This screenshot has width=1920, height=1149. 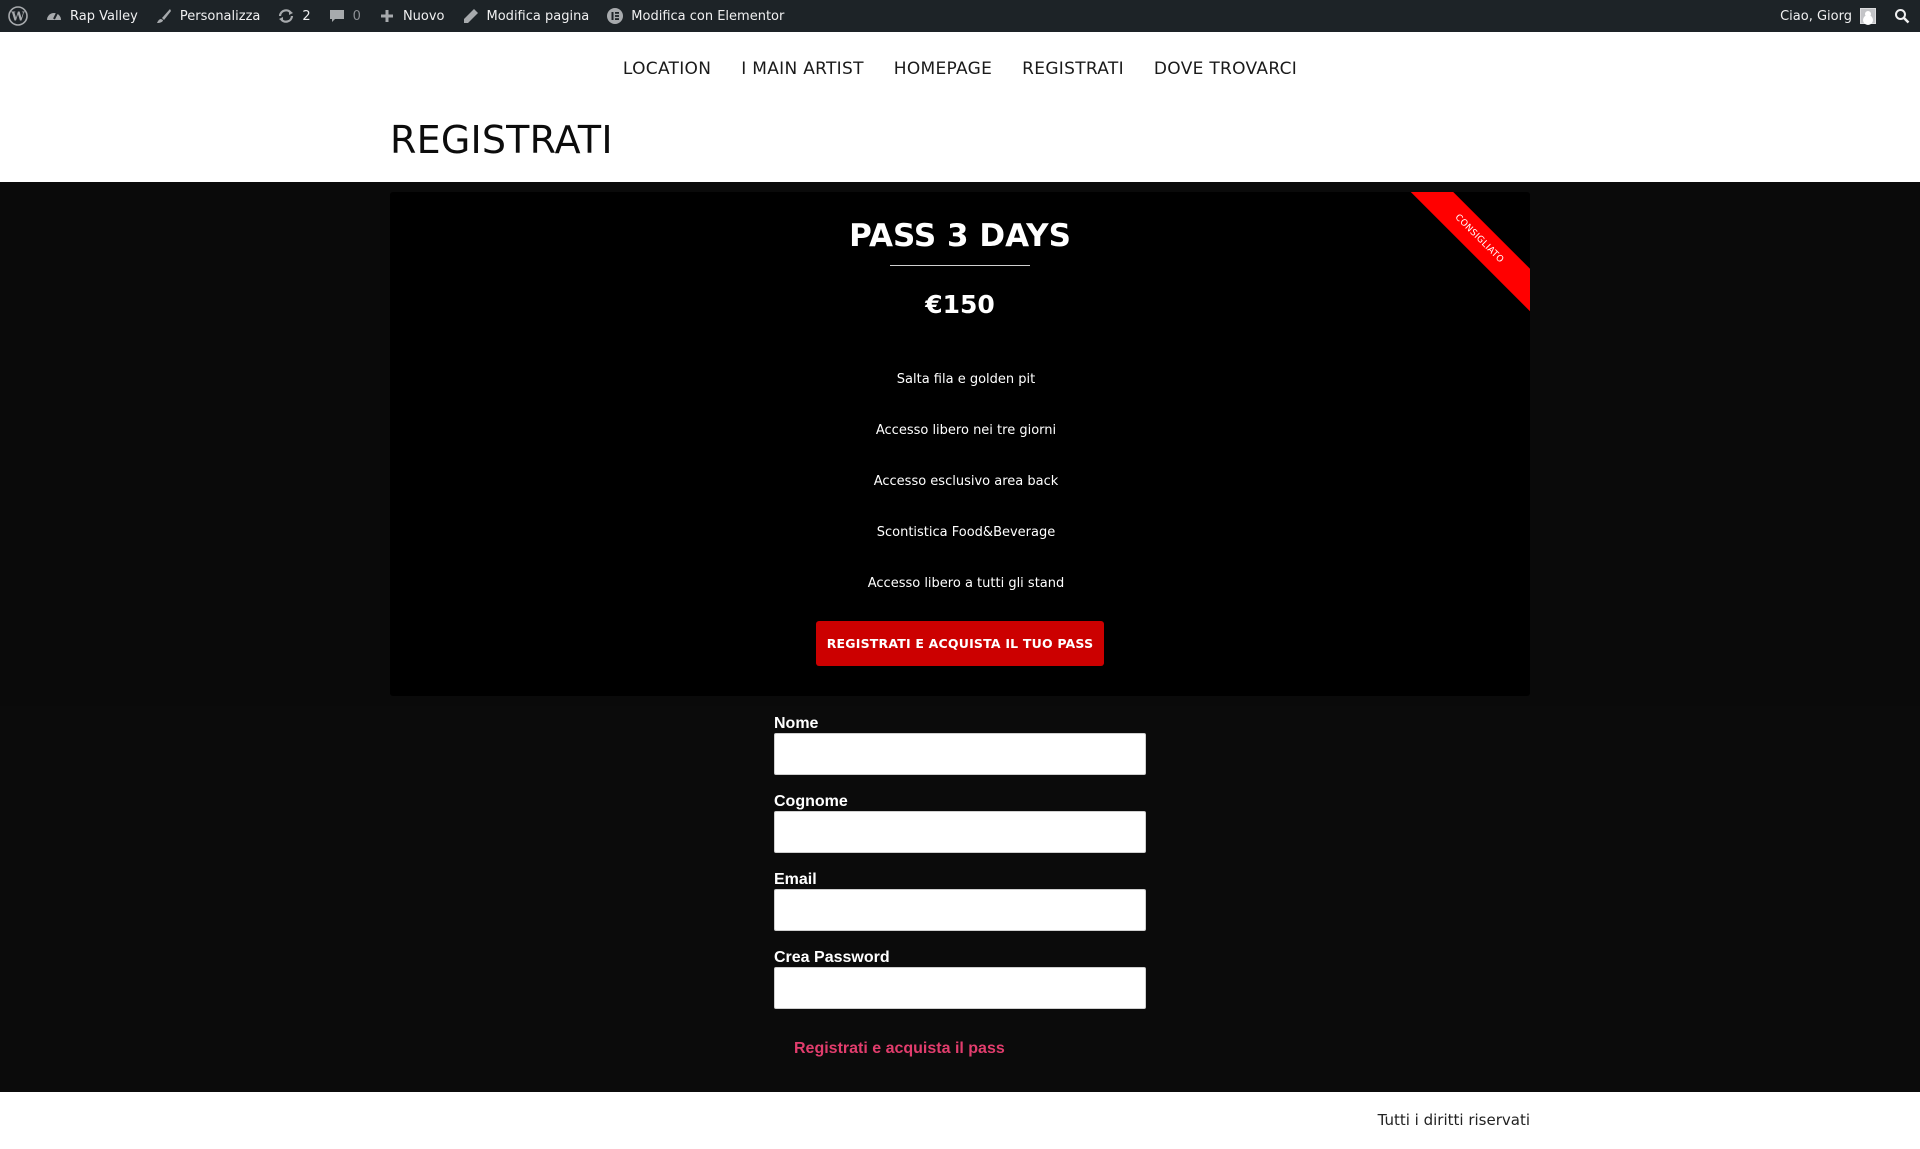 What do you see at coordinates (832, 957) in the screenshot?
I see `password-label: Crea Password` at bounding box center [832, 957].